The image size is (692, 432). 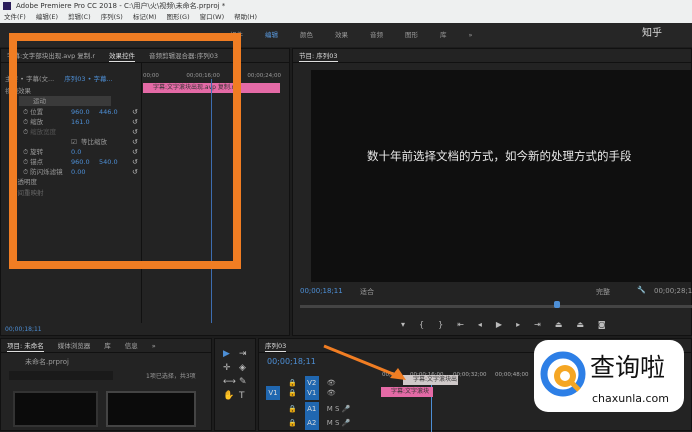 What do you see at coordinates (291, 361) in the screenshot?
I see `timeline-timecode: 00;00;18;11` at bounding box center [291, 361].